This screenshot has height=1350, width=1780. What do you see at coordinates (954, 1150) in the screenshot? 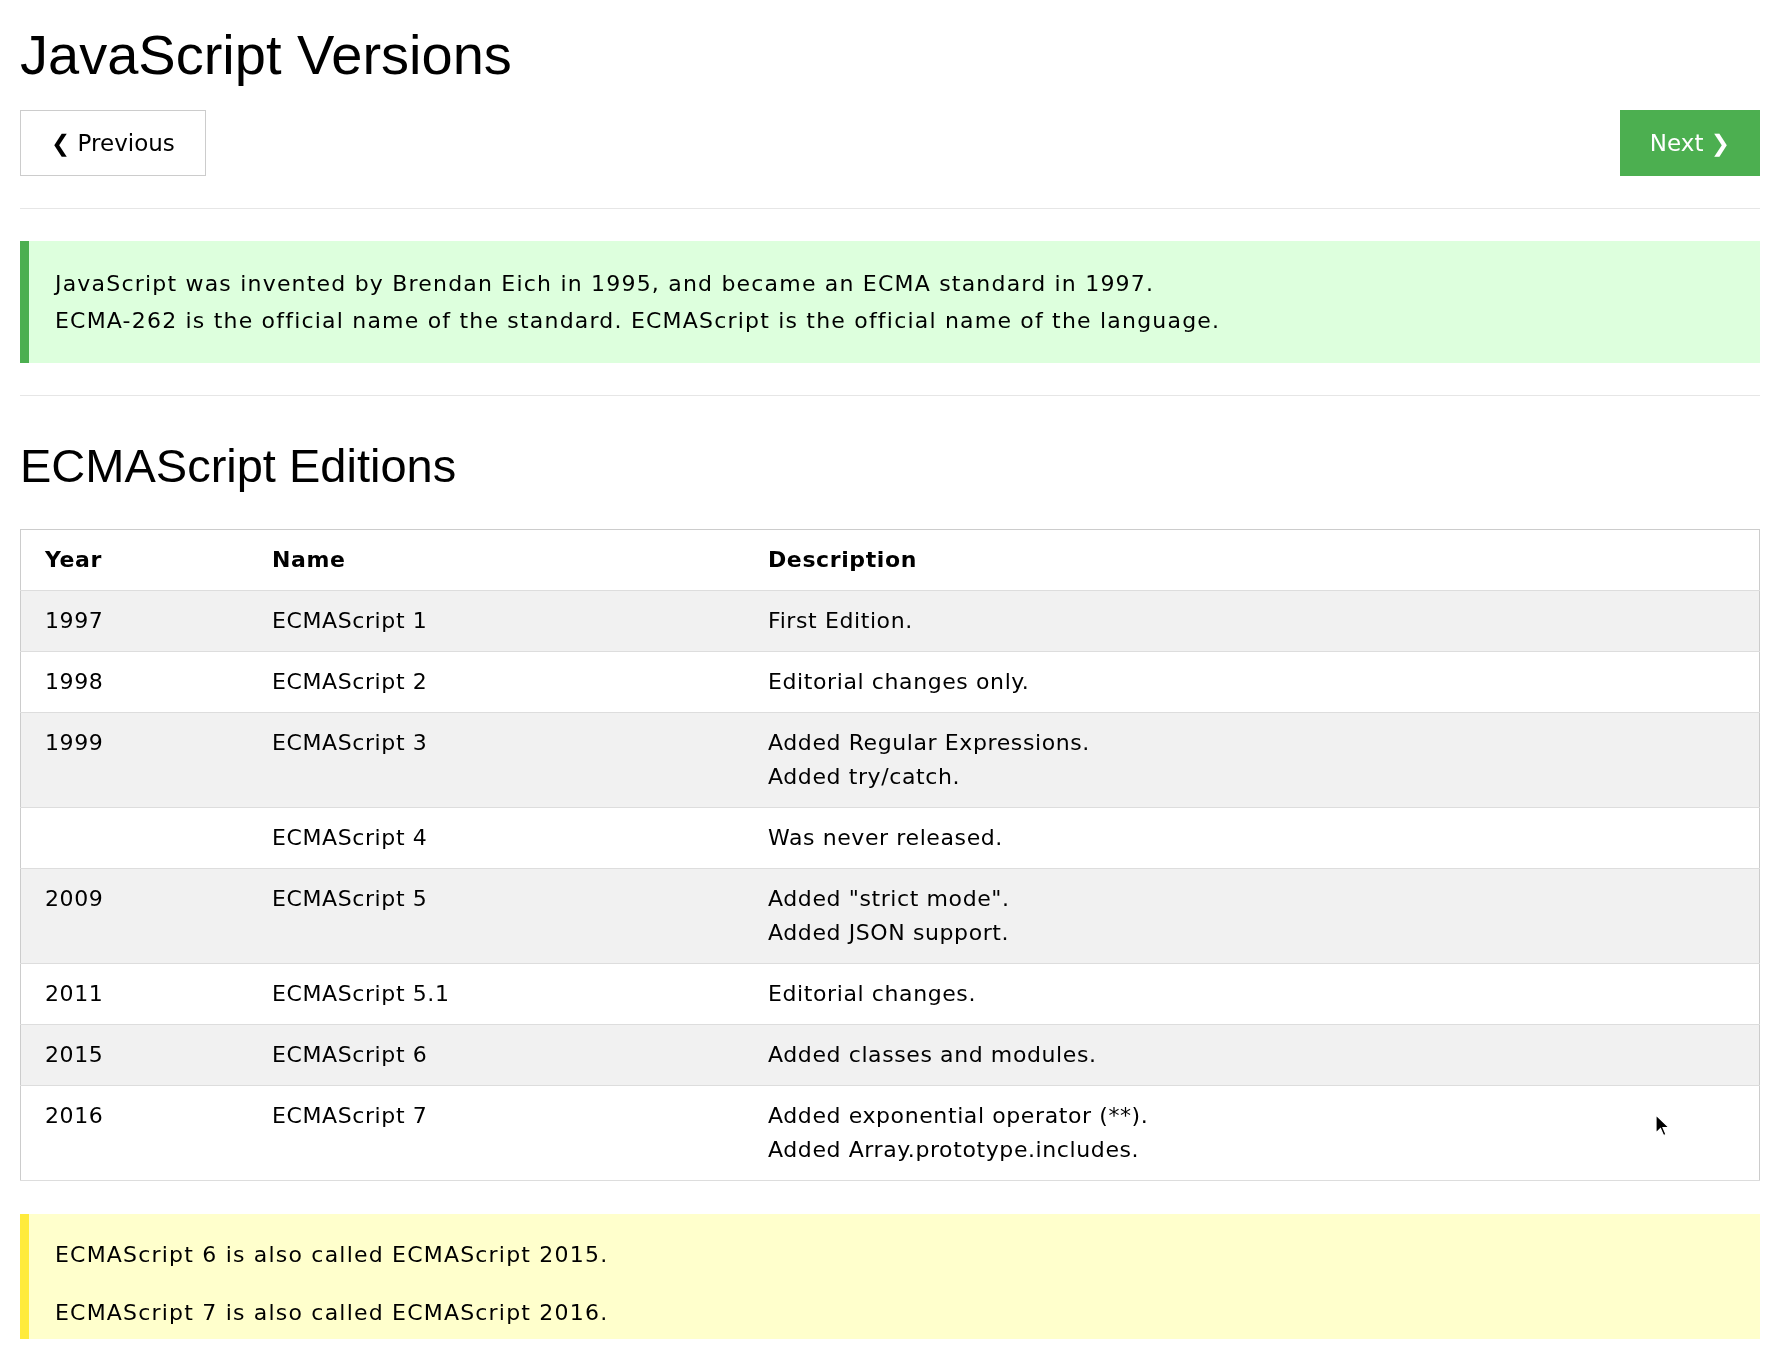
I see `table-cell: Added Array.prototype.includes.` at bounding box center [954, 1150].